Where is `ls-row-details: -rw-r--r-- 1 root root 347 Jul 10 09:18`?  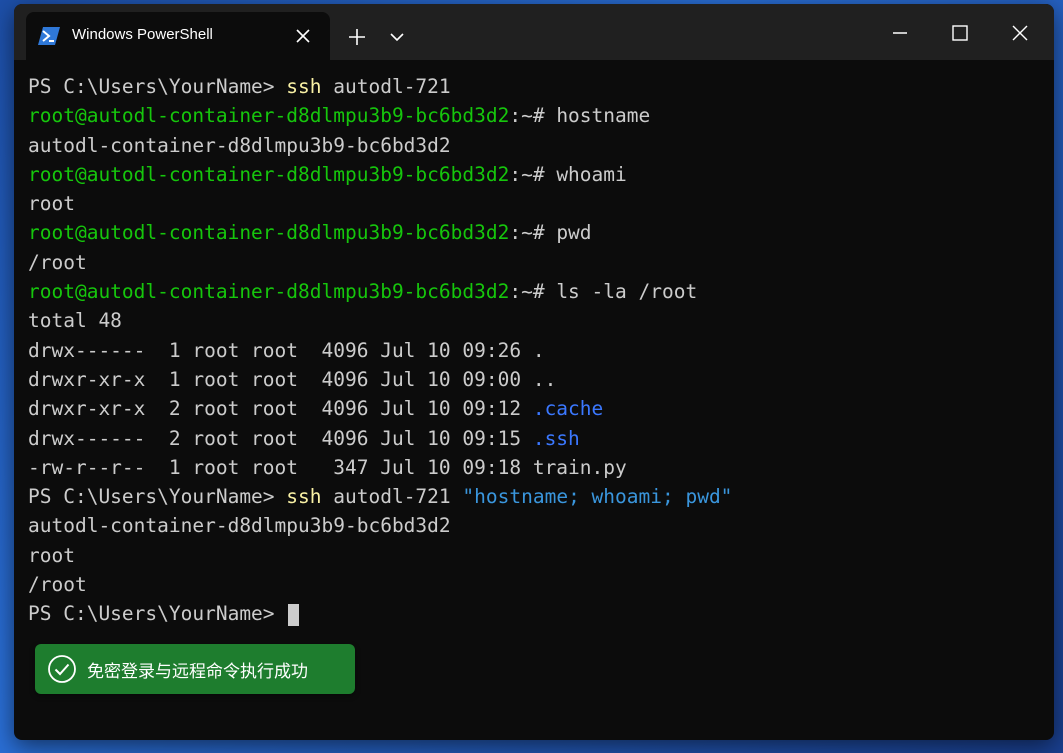
ls-row-details: -rw-r--r-- 1 root root 347 Jul 10 09:18 is located at coordinates (280, 467).